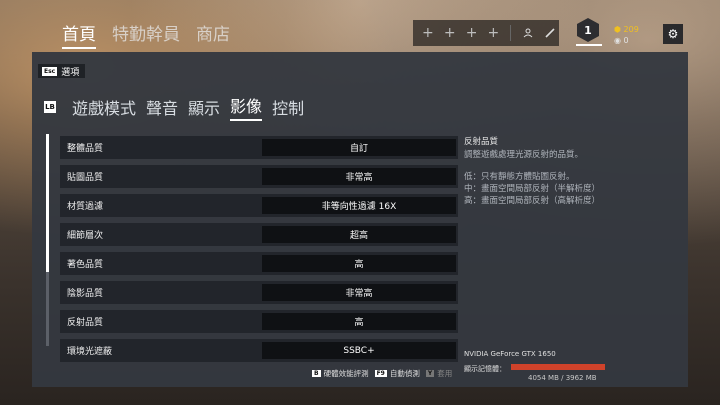 This screenshot has height=405, width=720. I want to click on scrollbar-thumb, so click(47, 203).